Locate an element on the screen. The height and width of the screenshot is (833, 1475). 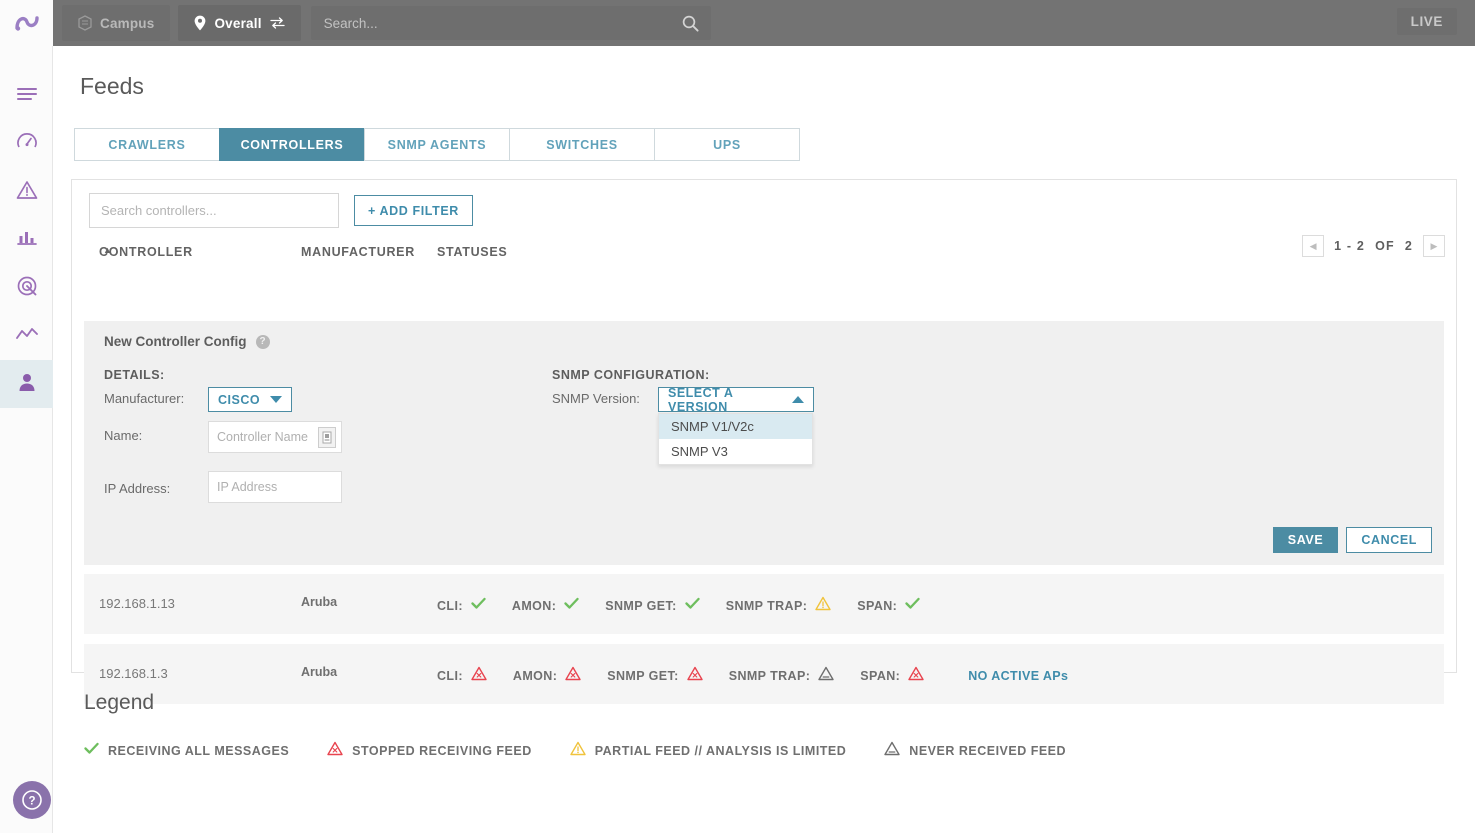
line-chart-icon is located at coordinates (27, 336).